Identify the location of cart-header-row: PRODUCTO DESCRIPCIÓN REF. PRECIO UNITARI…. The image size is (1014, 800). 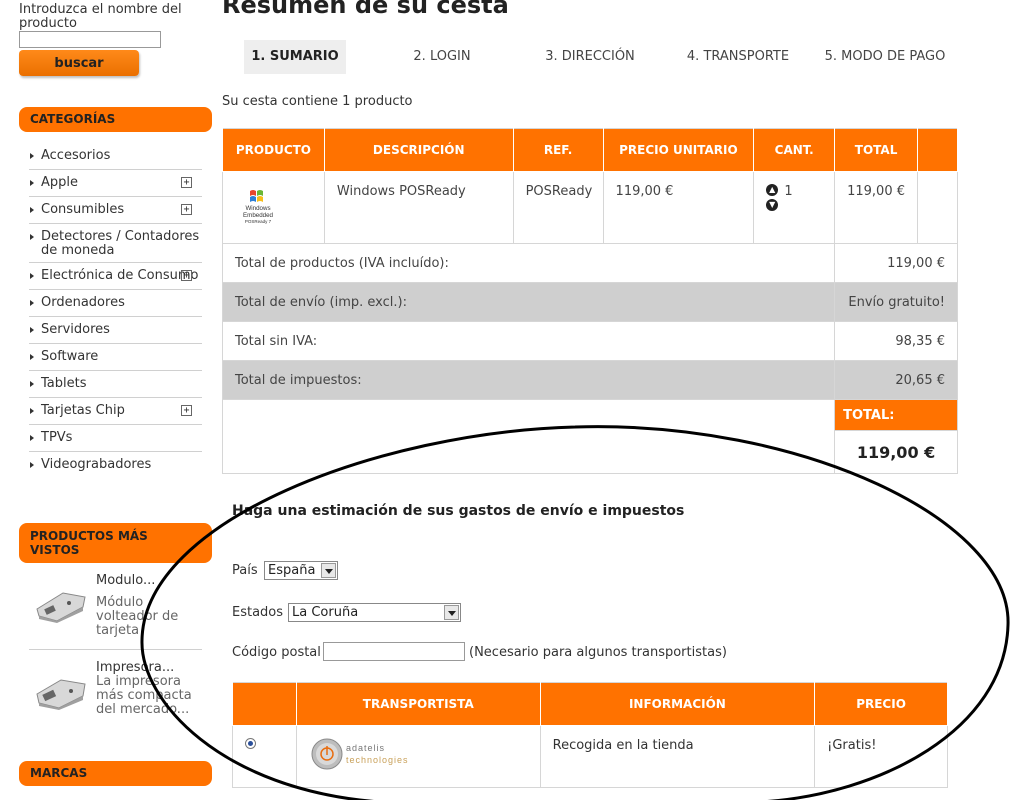
(590, 150).